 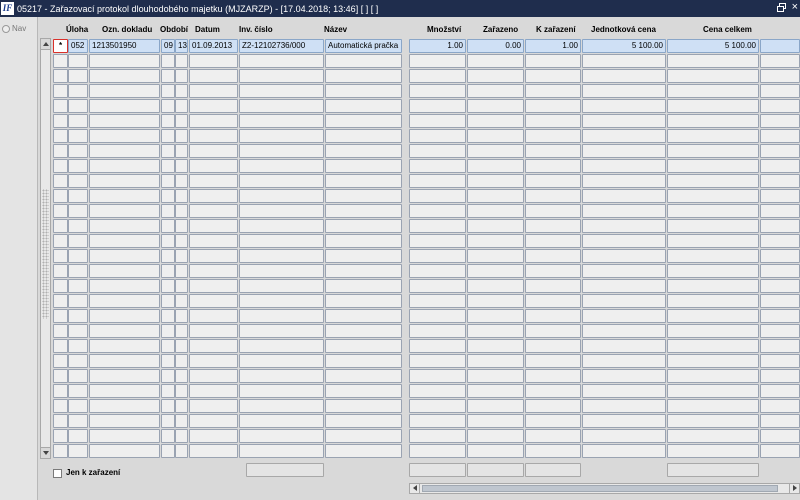 What do you see at coordinates (363, 46) in the screenshot?
I see `cell-nazev: Automatická pračka` at bounding box center [363, 46].